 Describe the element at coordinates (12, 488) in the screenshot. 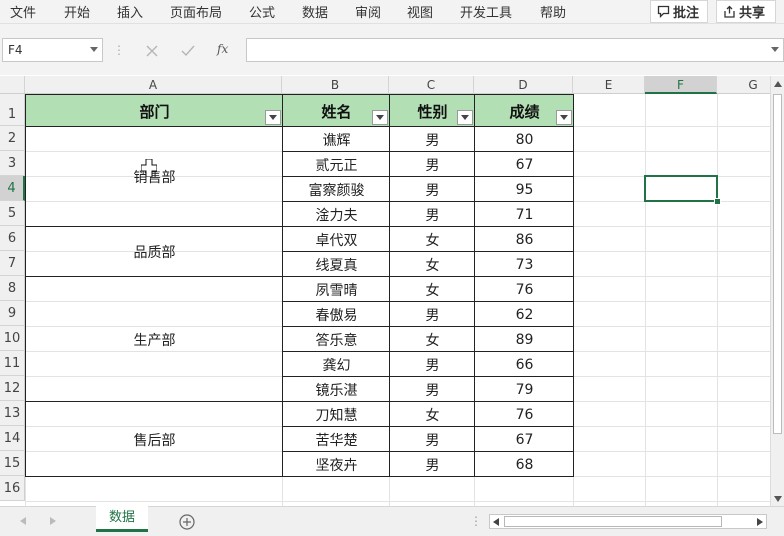

I see `row-header: 16` at that location.